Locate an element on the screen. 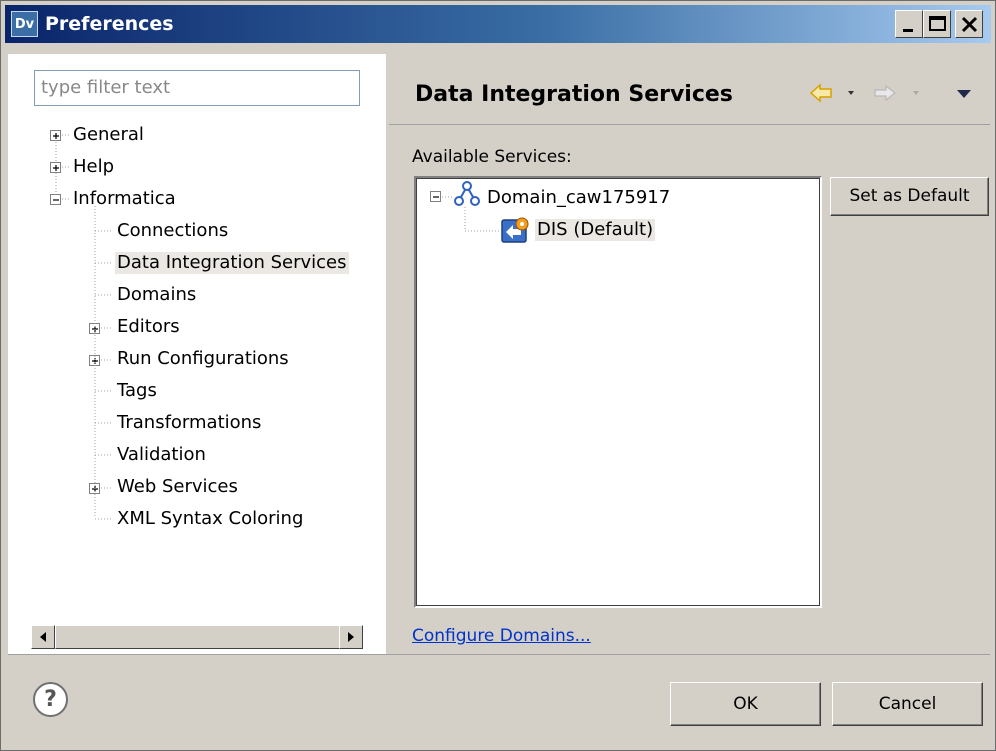 This screenshot has width=996, height=751. close-icon is located at coordinates (969, 24).